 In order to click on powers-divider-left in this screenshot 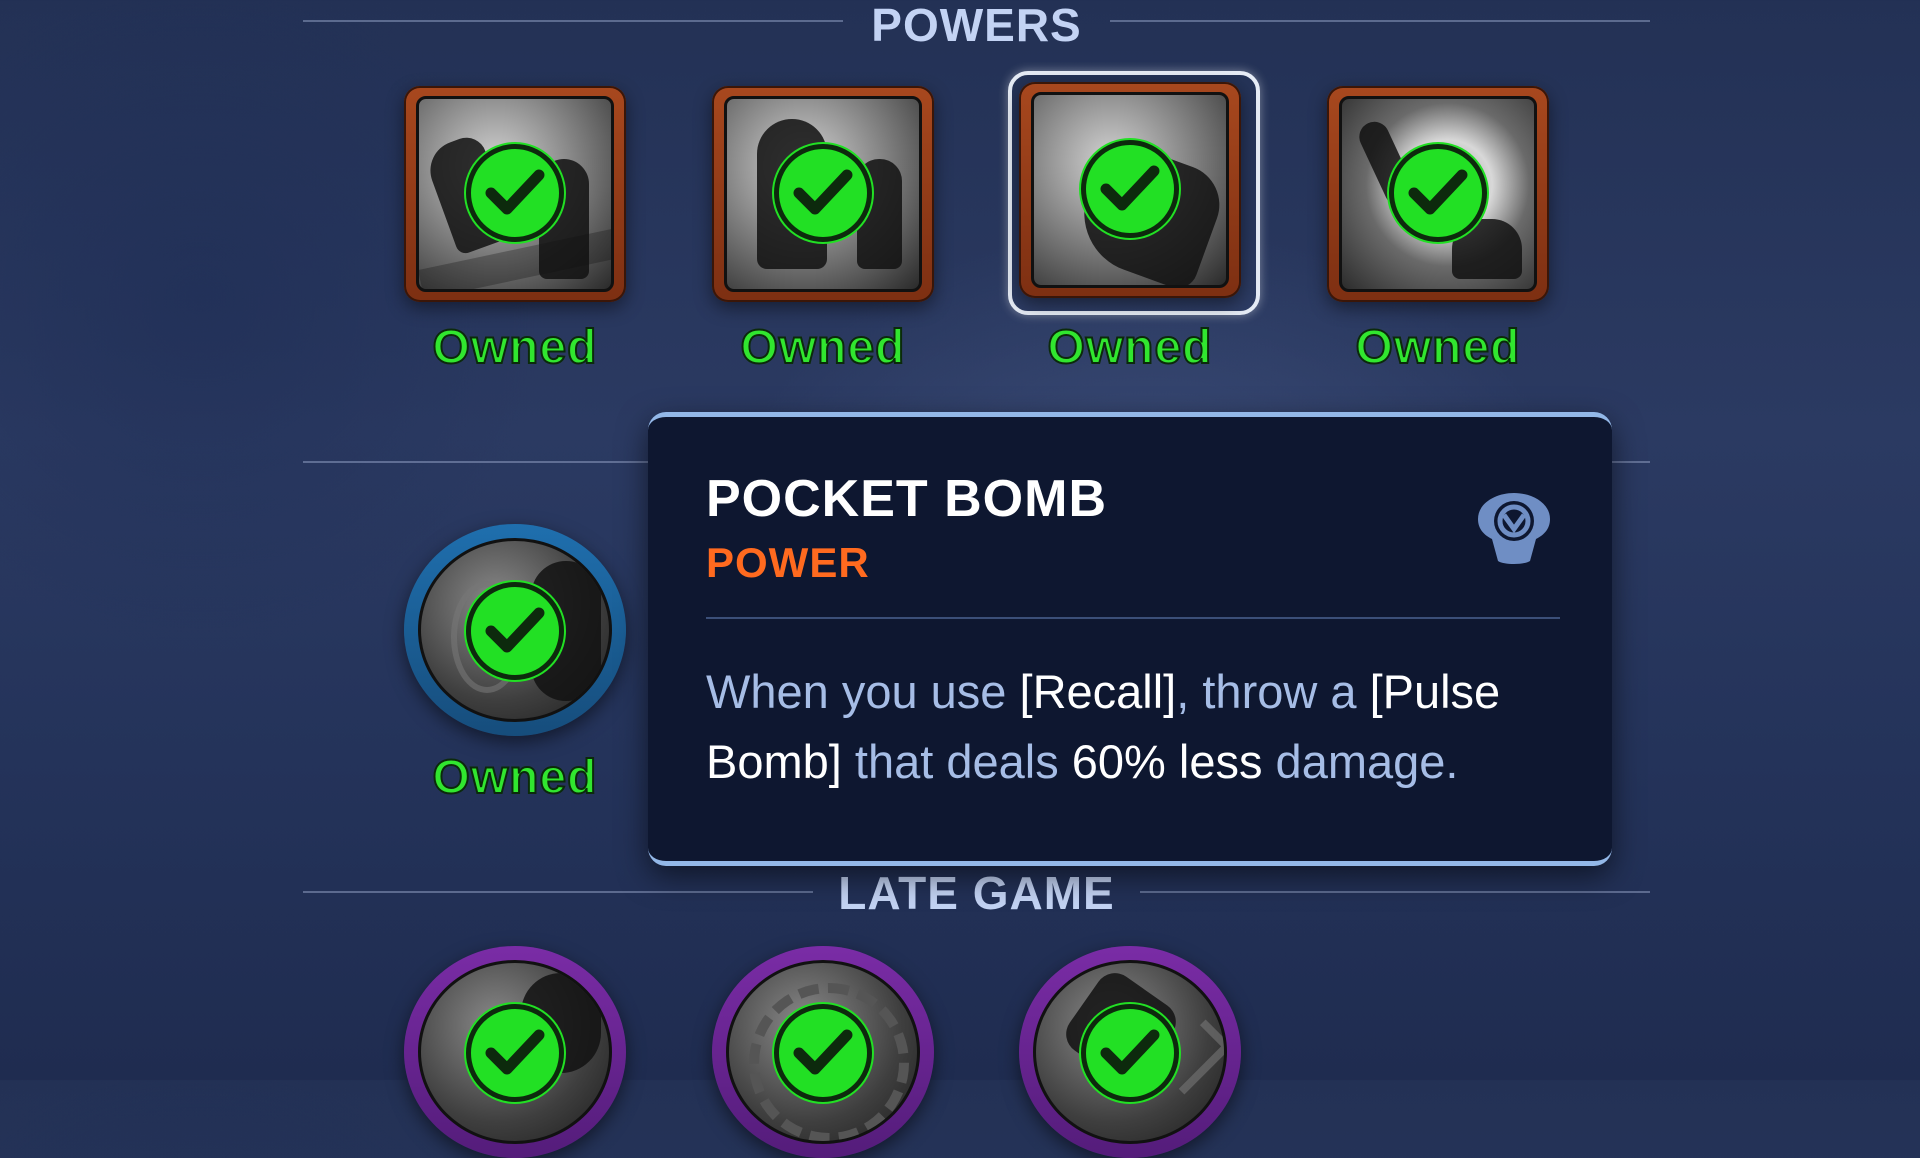, I will do `click(573, 21)`.